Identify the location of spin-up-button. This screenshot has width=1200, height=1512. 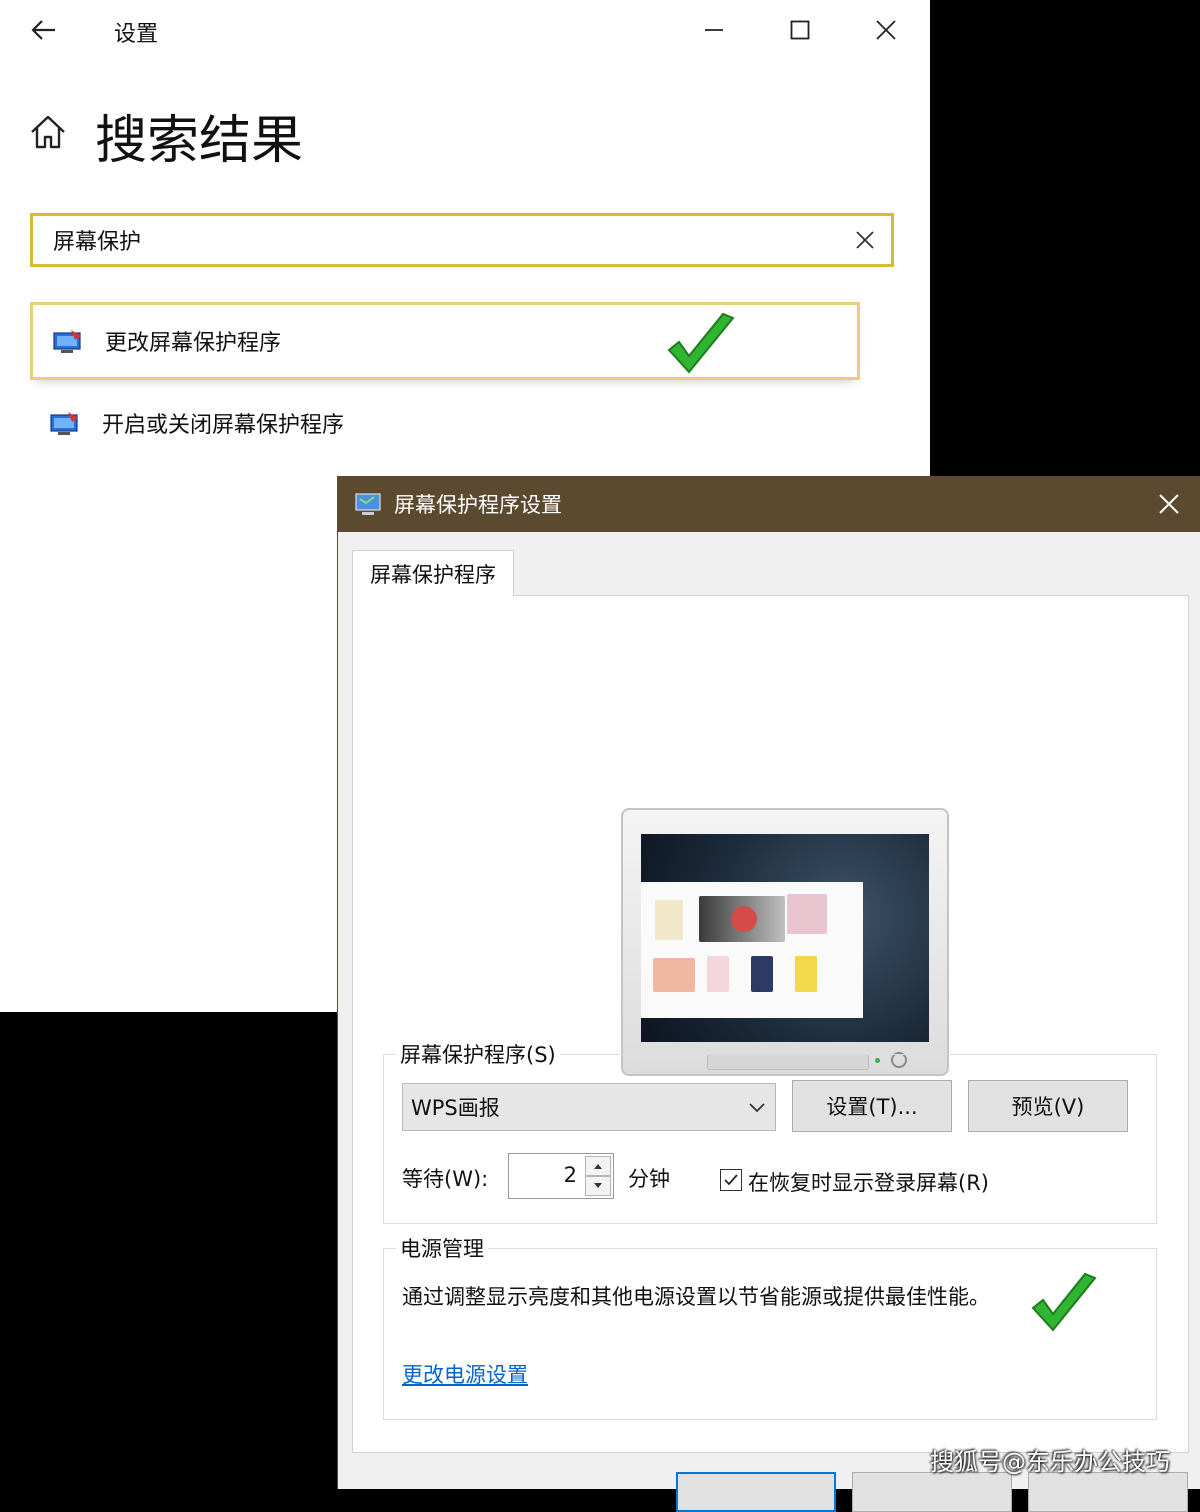
(598, 1166).